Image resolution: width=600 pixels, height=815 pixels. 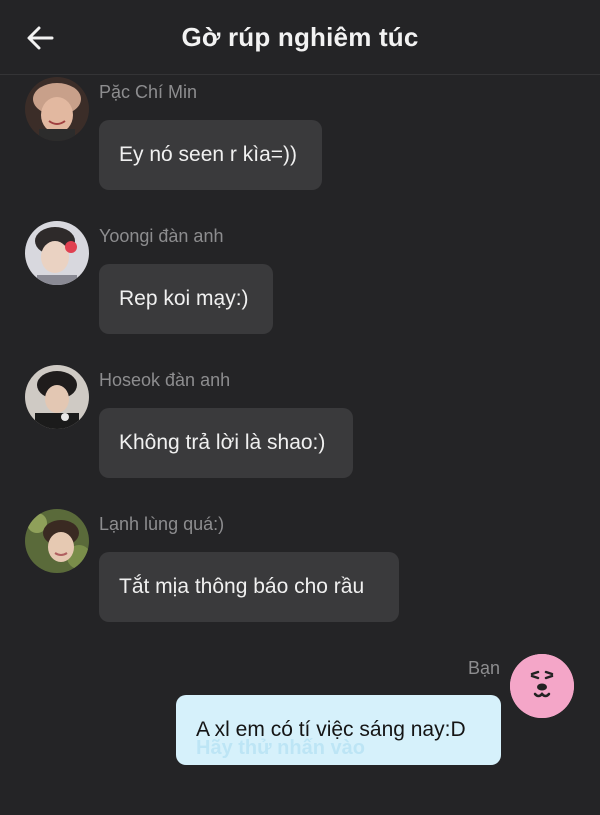 I want to click on sender-name: Pặc Chí Min, so click(x=148, y=92).